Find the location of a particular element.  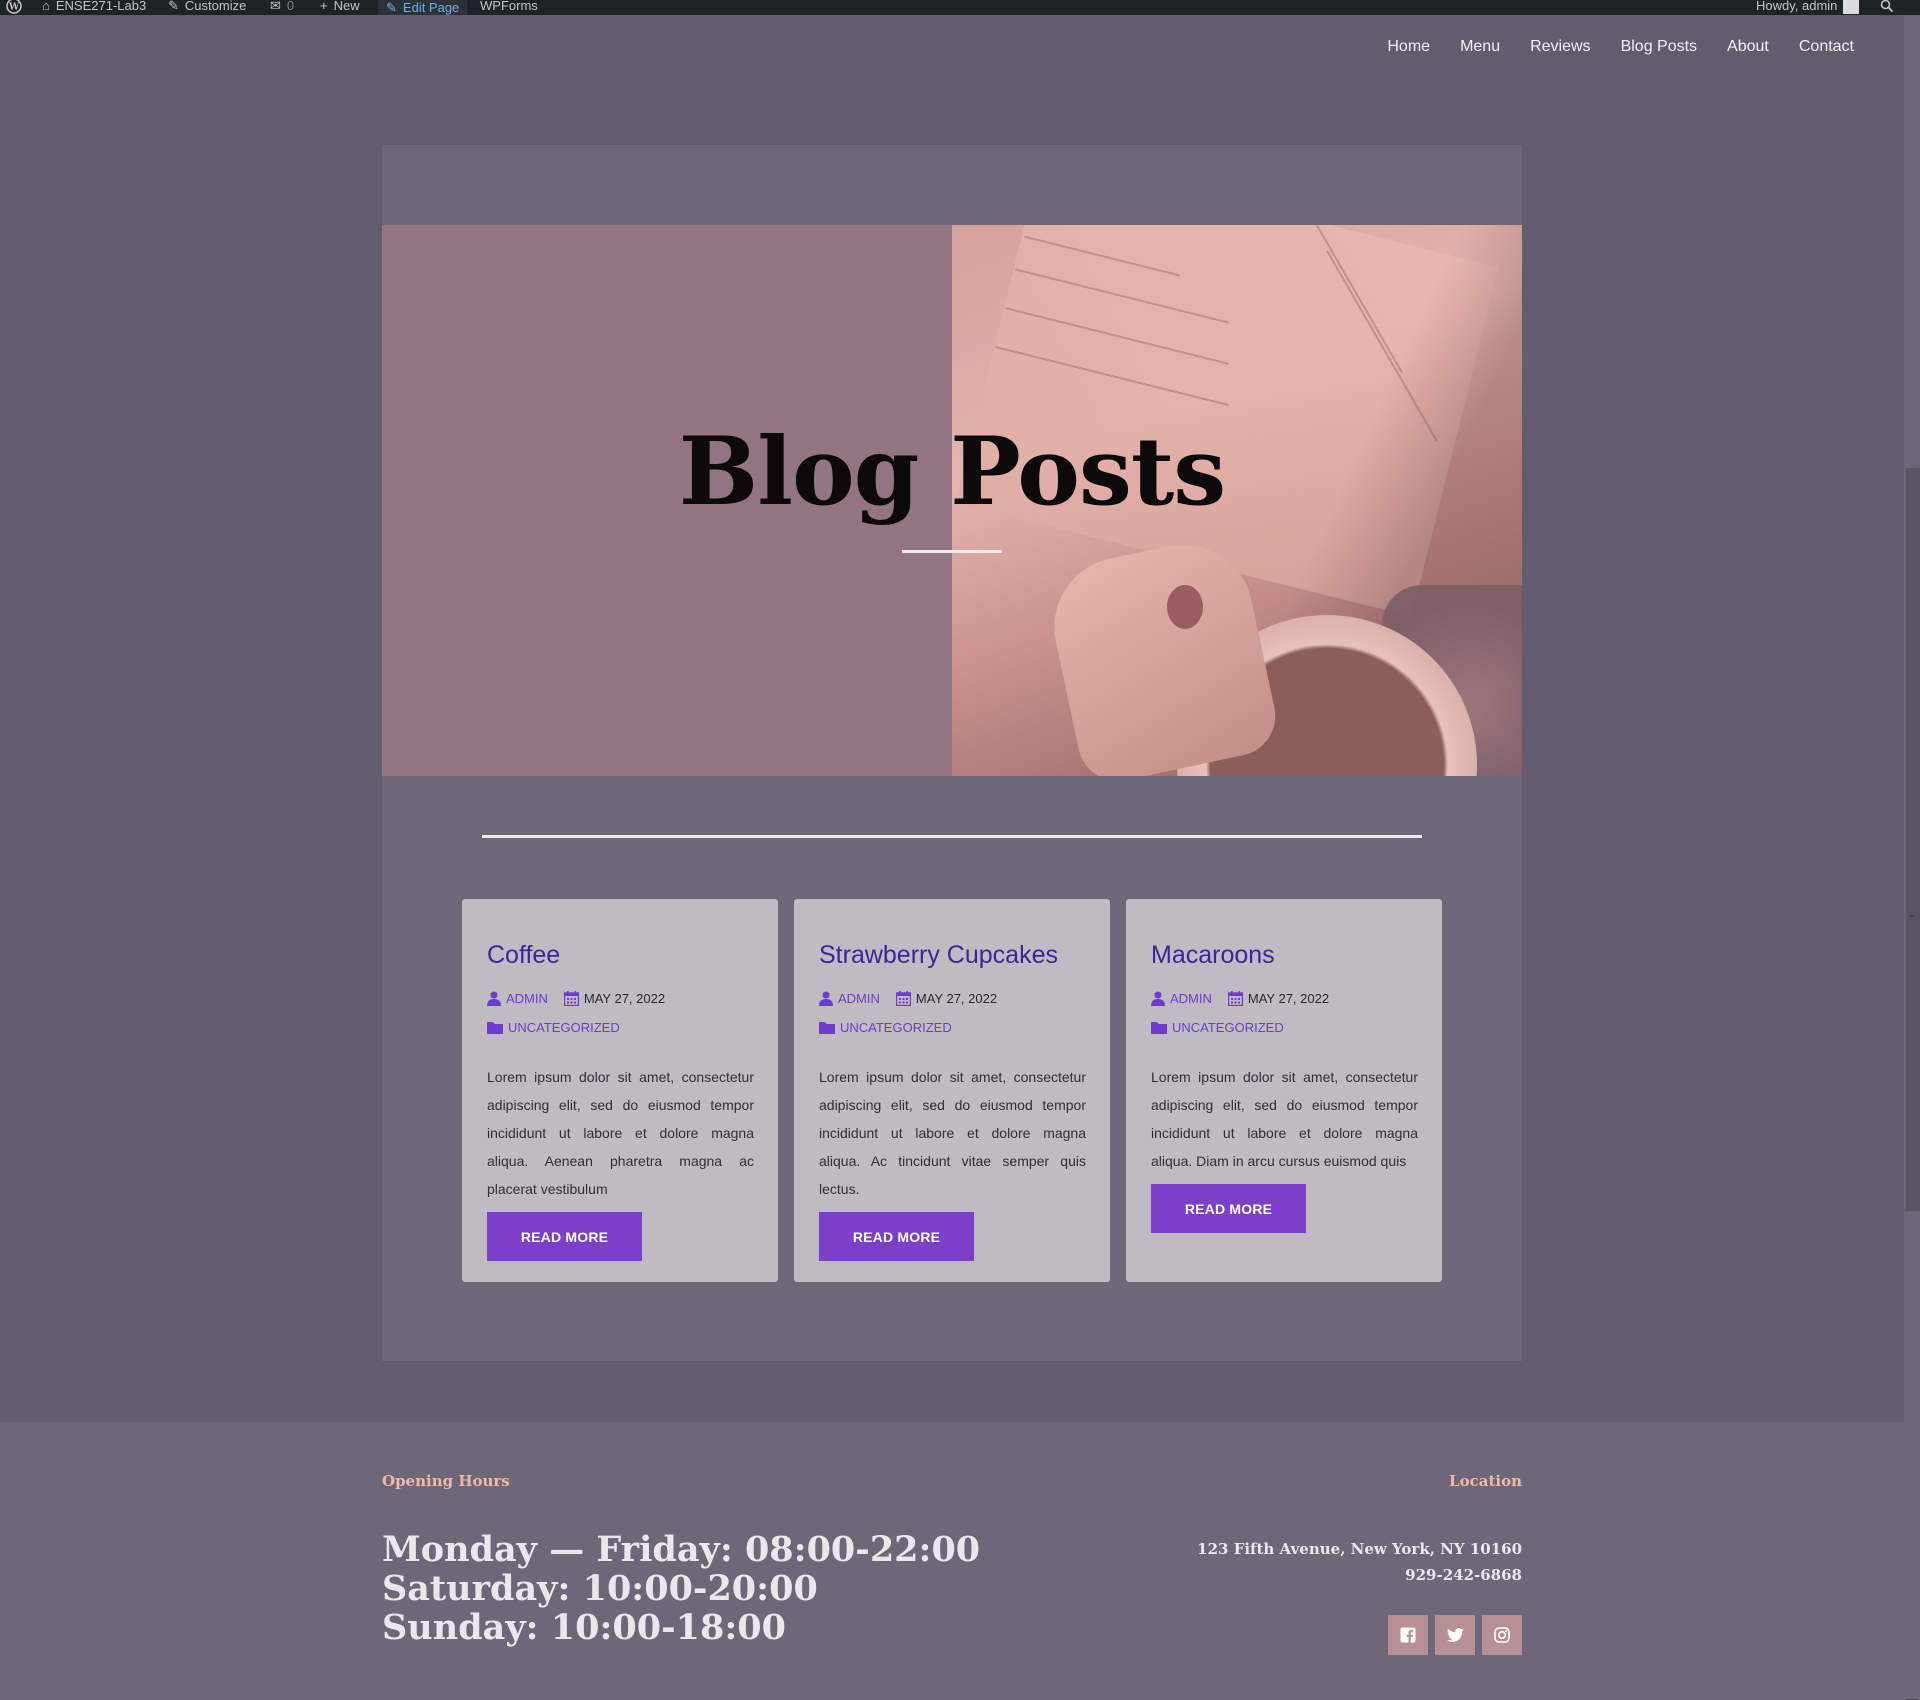

nav-about: About is located at coordinates (1748, 47).